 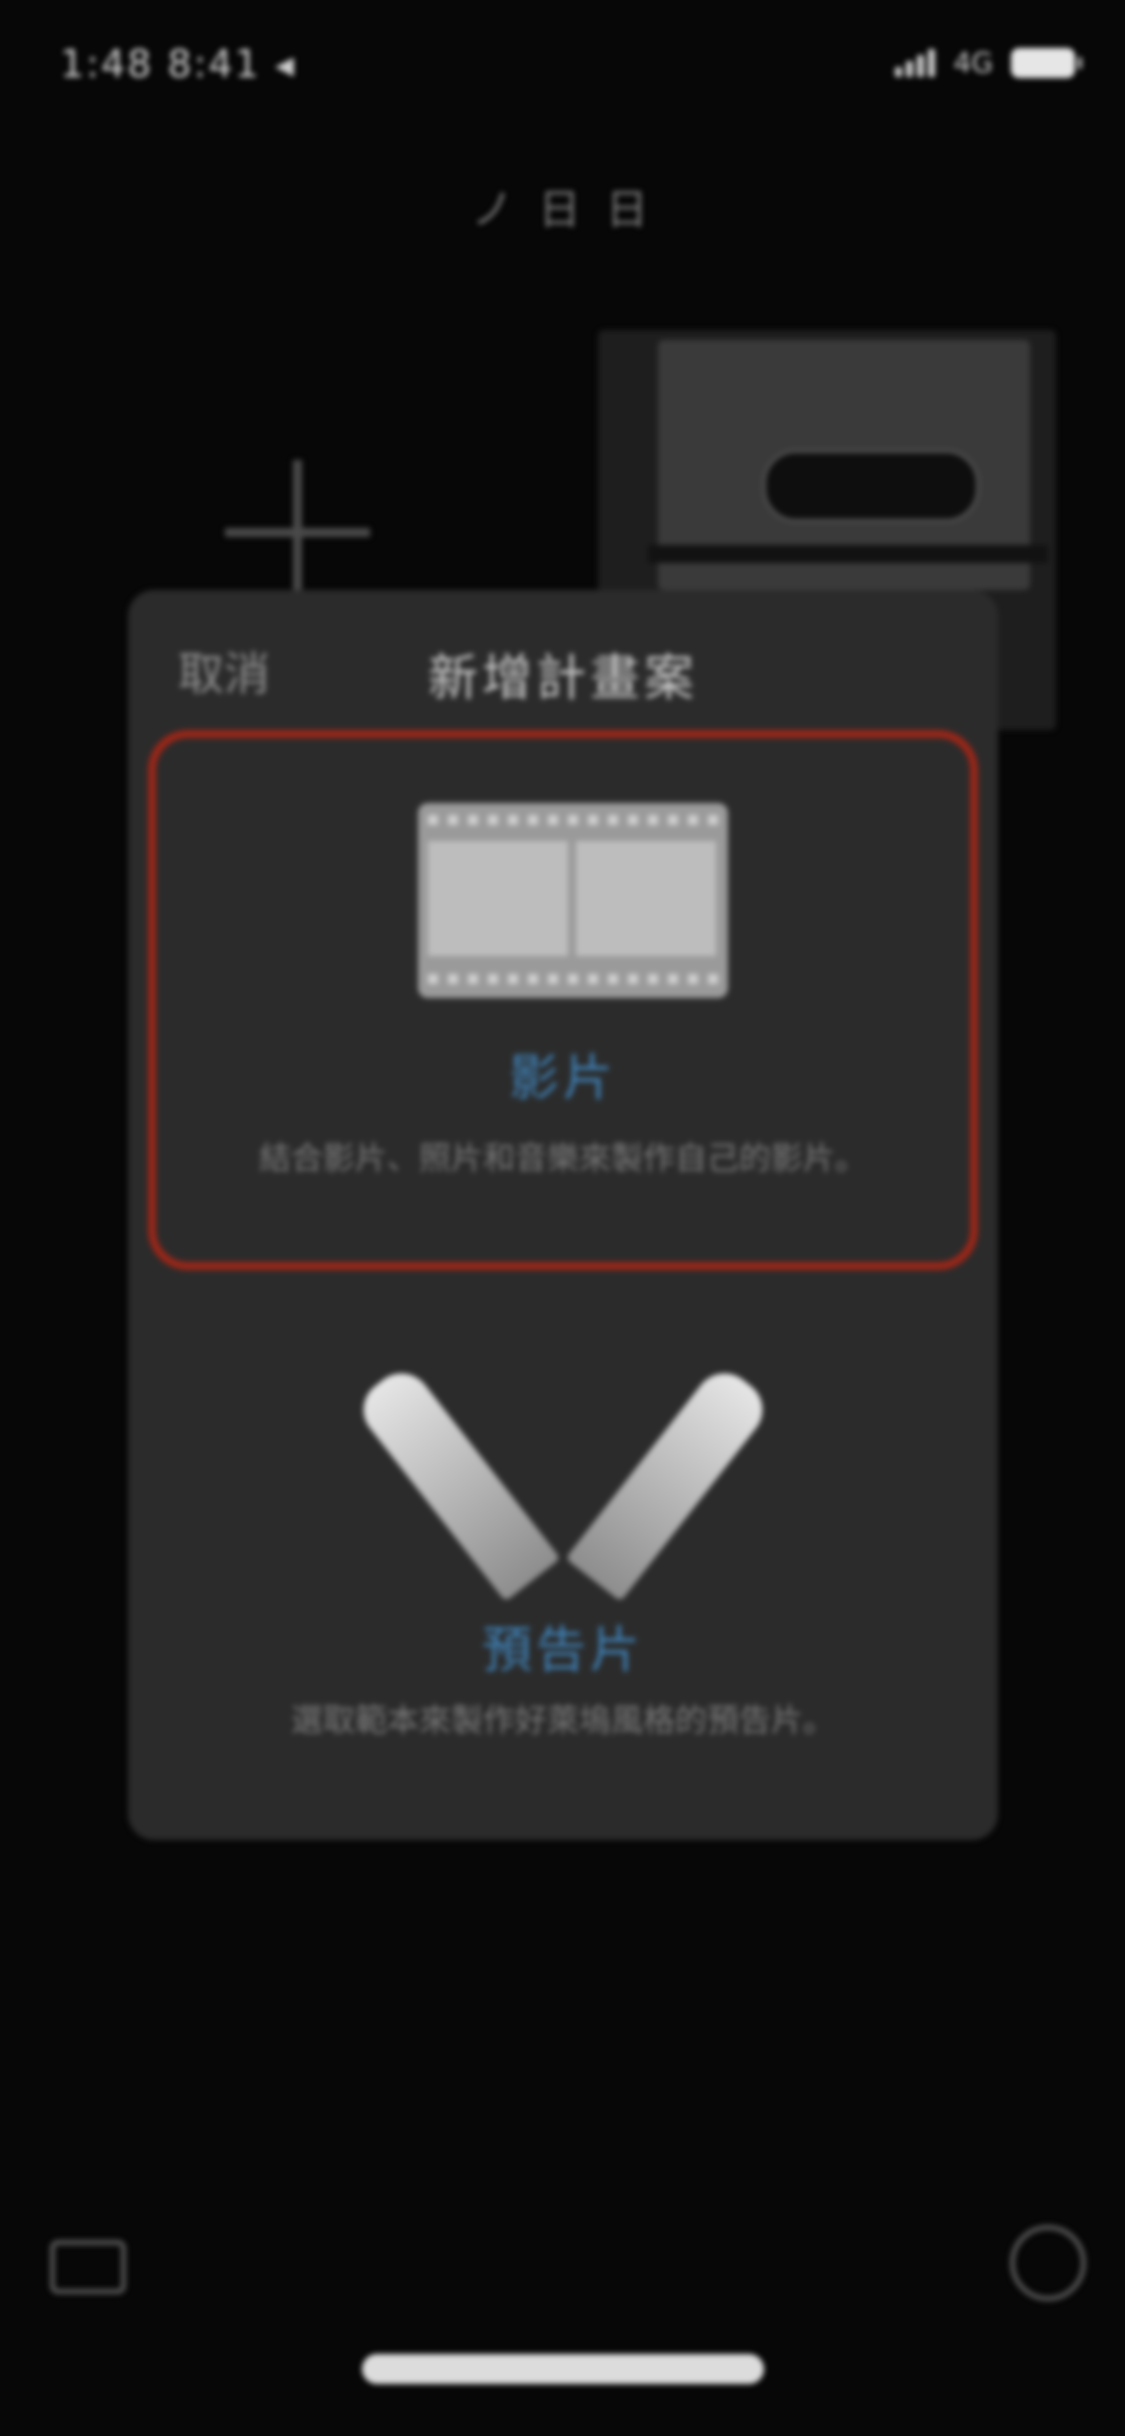 What do you see at coordinates (563, 1650) in the screenshot?
I see `option-trailer-label: 預告片` at bounding box center [563, 1650].